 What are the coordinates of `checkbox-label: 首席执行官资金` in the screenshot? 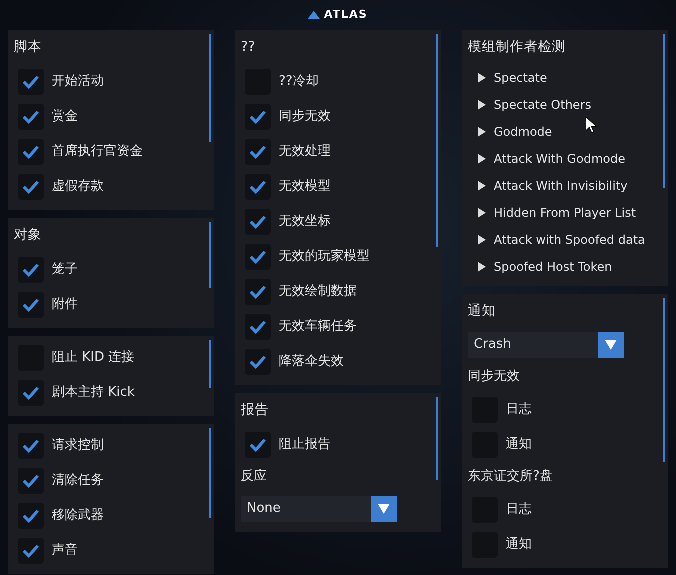 It's located at (97, 151).